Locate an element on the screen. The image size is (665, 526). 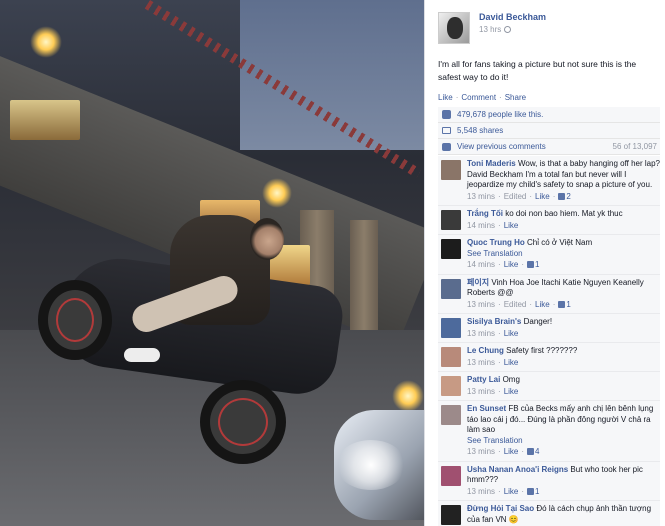
photo-headlight-glow is located at coordinates (371, 465).